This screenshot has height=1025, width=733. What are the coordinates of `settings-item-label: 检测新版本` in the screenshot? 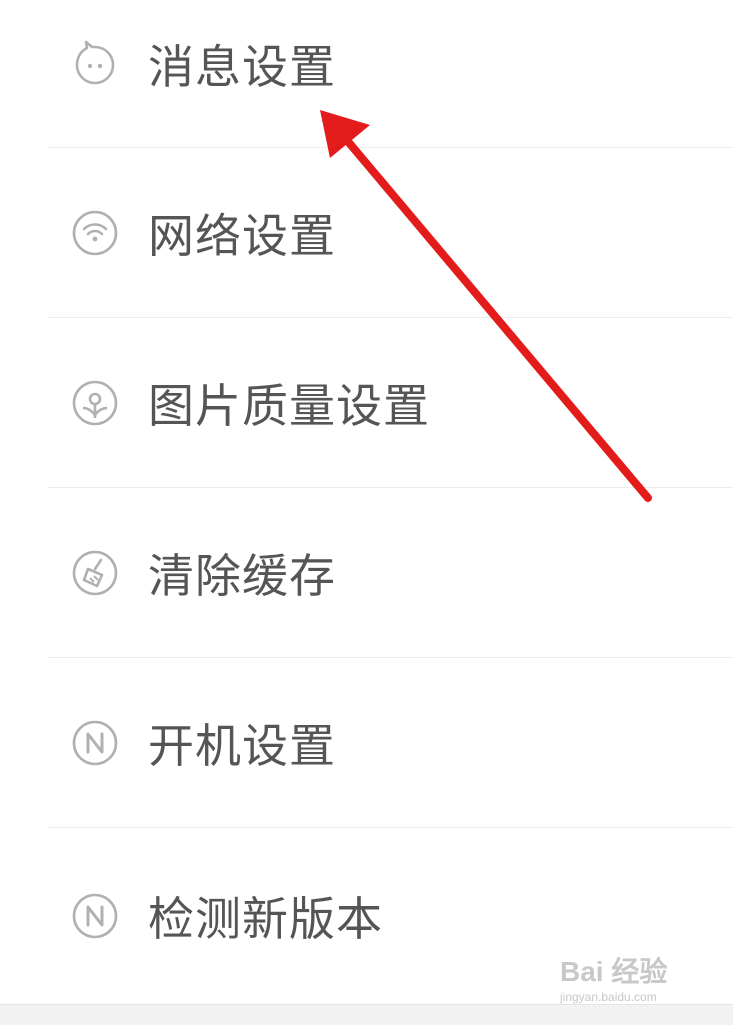 It's located at (265, 919).